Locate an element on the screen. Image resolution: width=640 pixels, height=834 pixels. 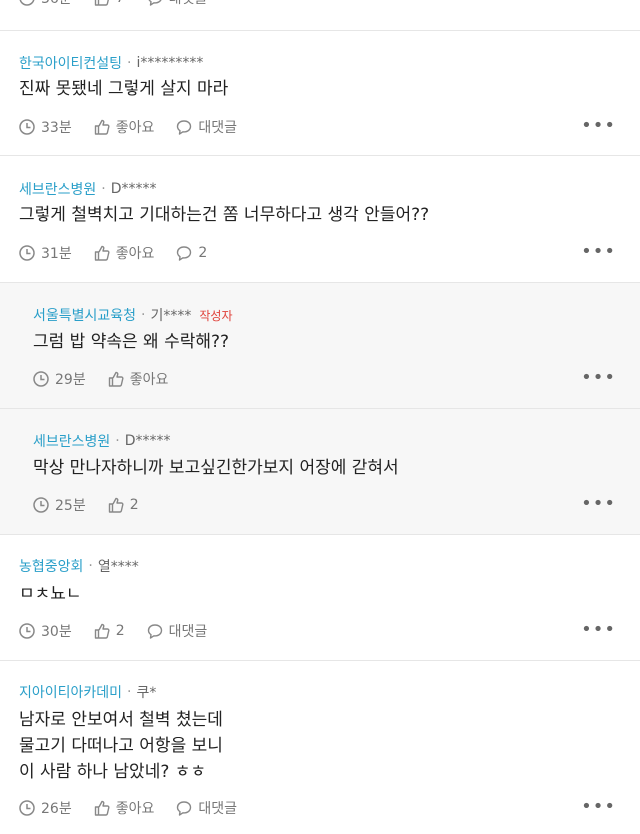
company-name: 한국아이티컨설팅 is located at coordinates (70, 63).